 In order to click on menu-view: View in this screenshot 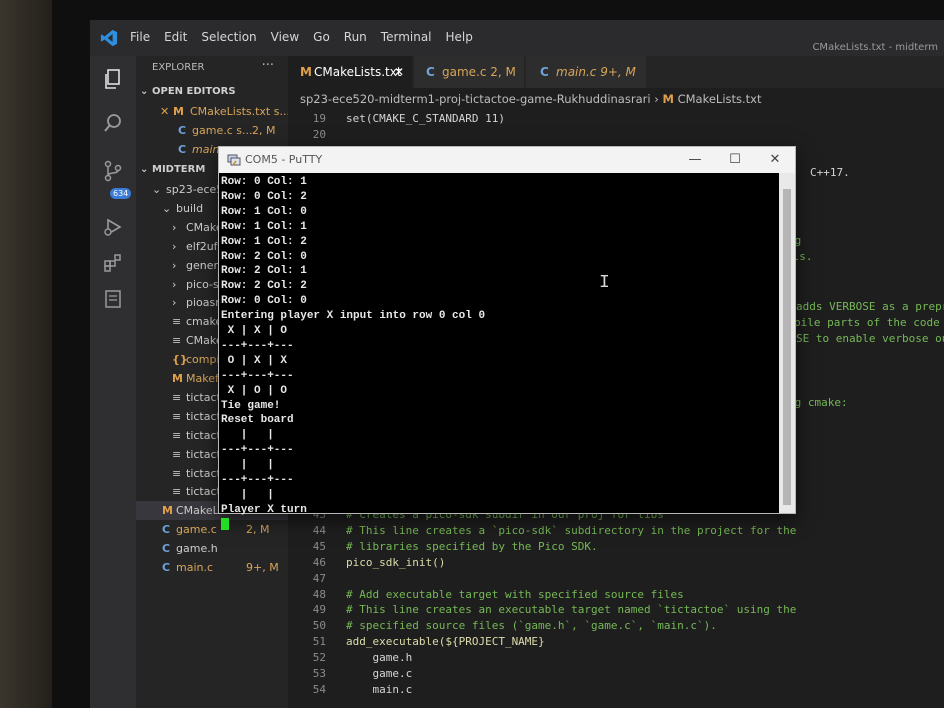, I will do `click(285, 37)`.